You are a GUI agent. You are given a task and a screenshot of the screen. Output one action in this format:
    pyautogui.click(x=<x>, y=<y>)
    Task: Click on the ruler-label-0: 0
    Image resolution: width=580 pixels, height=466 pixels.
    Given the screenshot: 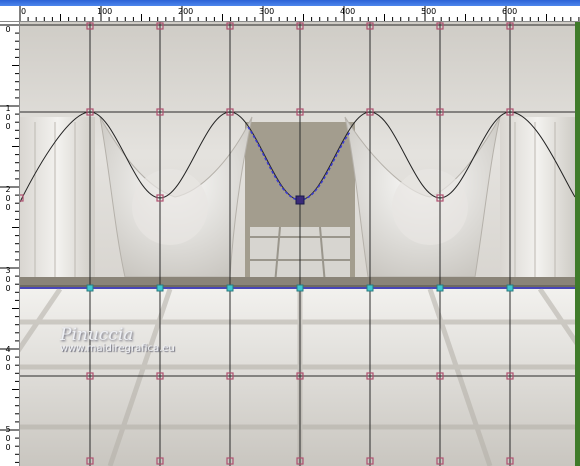 What is the action you would take?
    pyautogui.click(x=24, y=11)
    